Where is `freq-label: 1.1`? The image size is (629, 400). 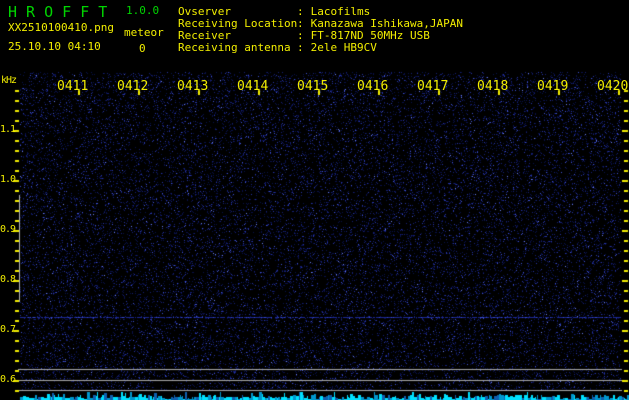
freq-label: 1.1 is located at coordinates (8, 129).